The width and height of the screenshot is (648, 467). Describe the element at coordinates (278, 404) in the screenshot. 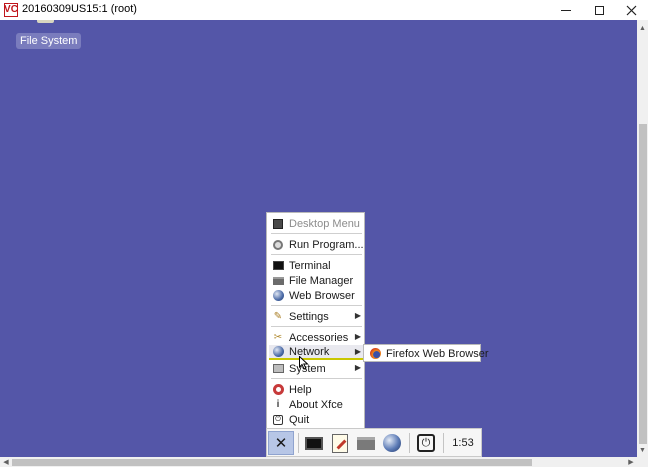

I see `about-icon: i` at that location.